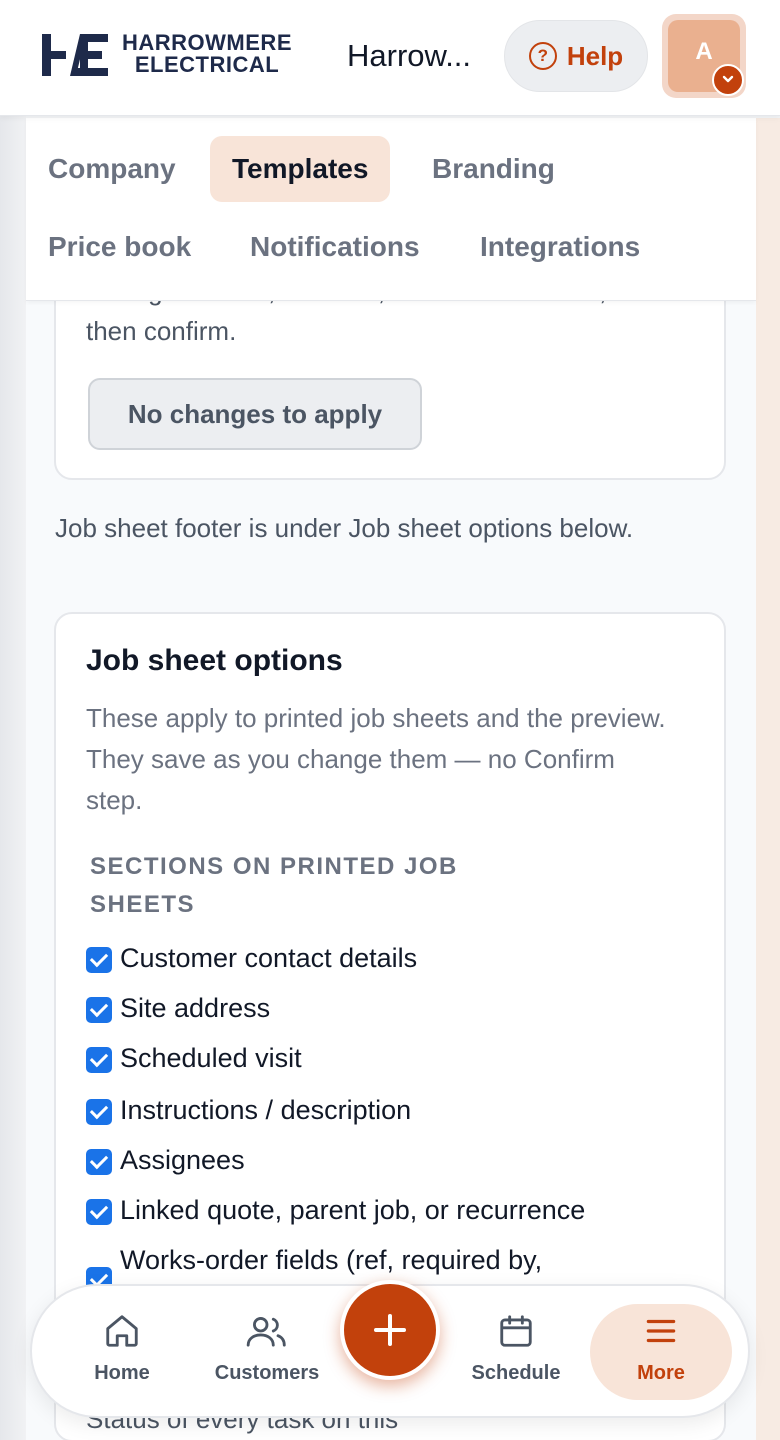  Describe the element at coordinates (119, 247) in the screenshot. I see `tab-price-book: Price book` at that location.